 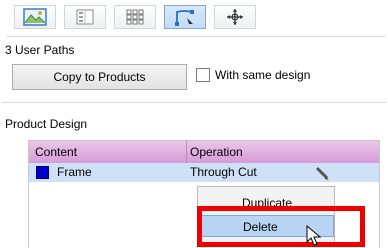 I want to click on callout-highlight, so click(x=281, y=226).